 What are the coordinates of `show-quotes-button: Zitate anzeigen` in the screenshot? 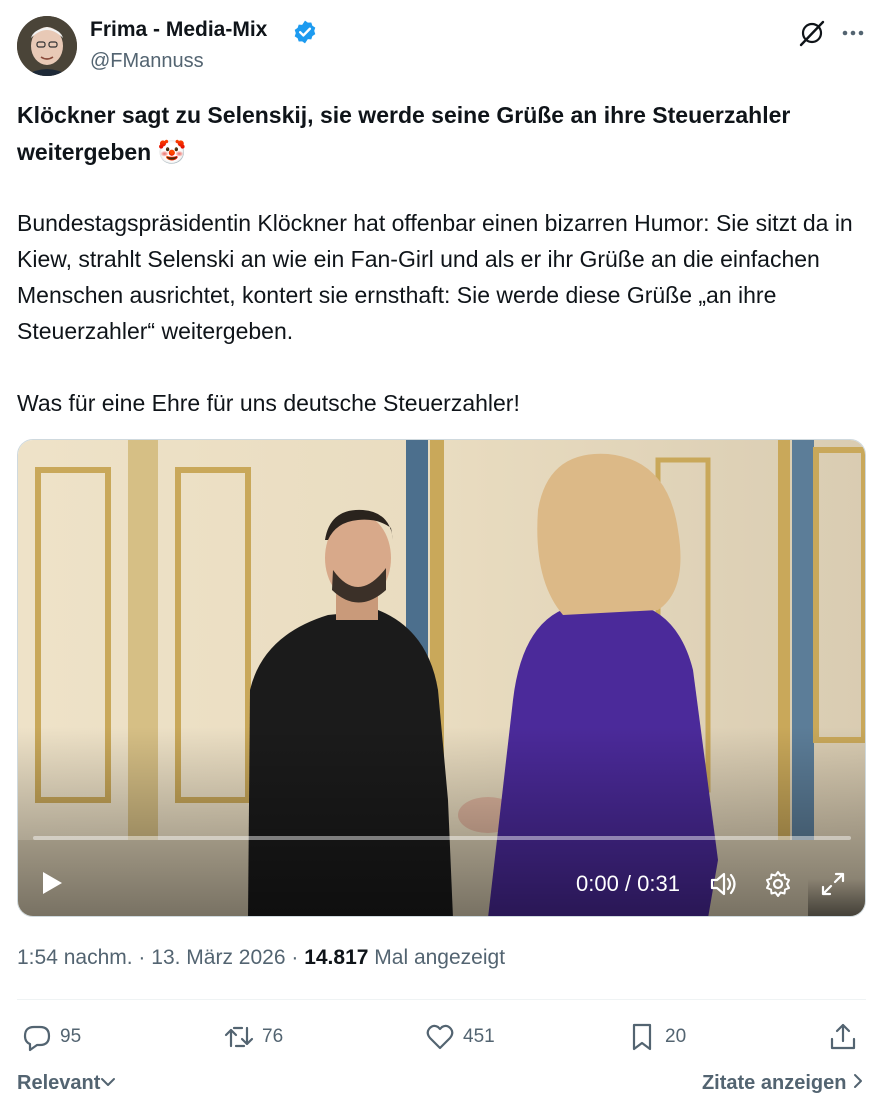 It's located at (783, 1083).